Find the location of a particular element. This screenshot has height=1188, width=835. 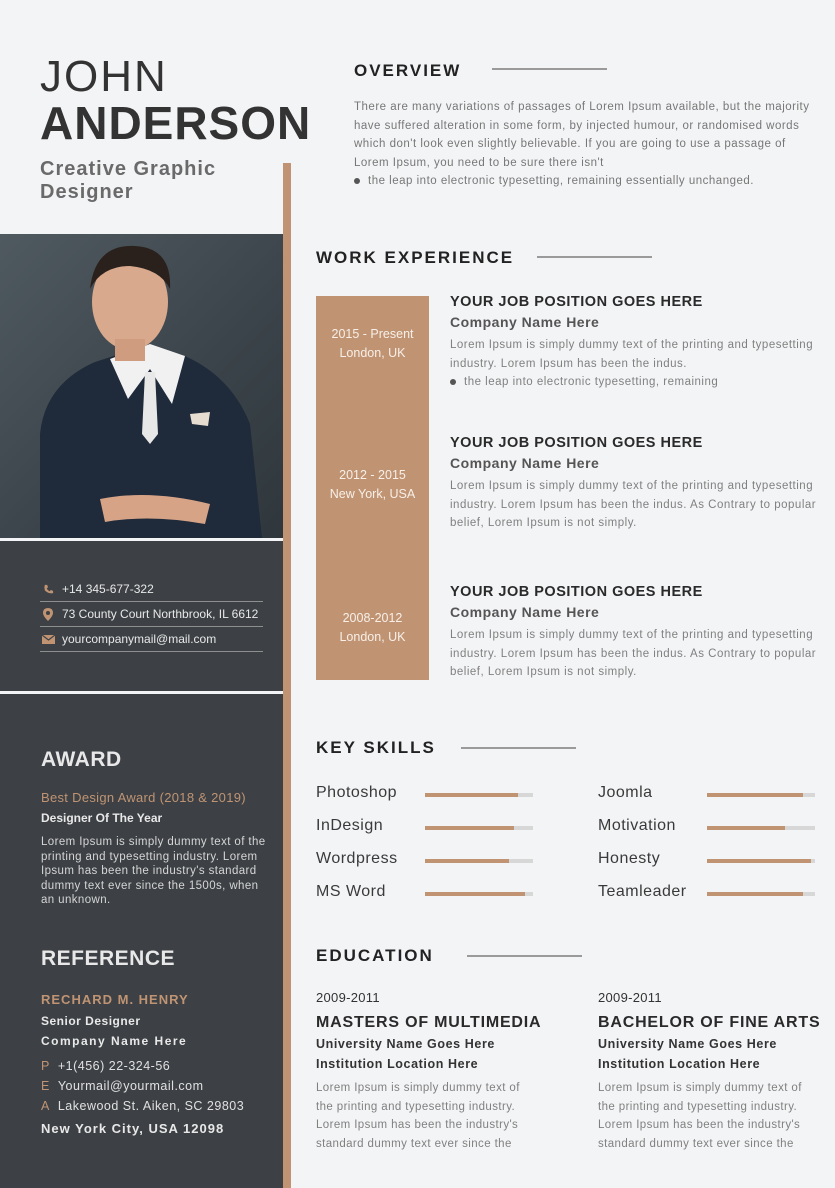

overview-divider is located at coordinates (549, 69).